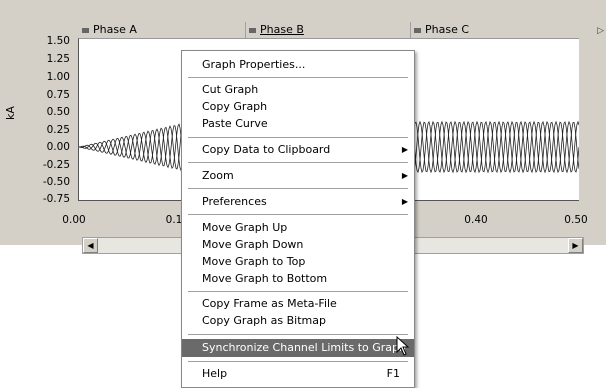 Image resolution: width=606 pixels, height=388 pixels. What do you see at coordinates (476, 220) in the screenshot?
I see `x-tick-label: 0.40` at bounding box center [476, 220].